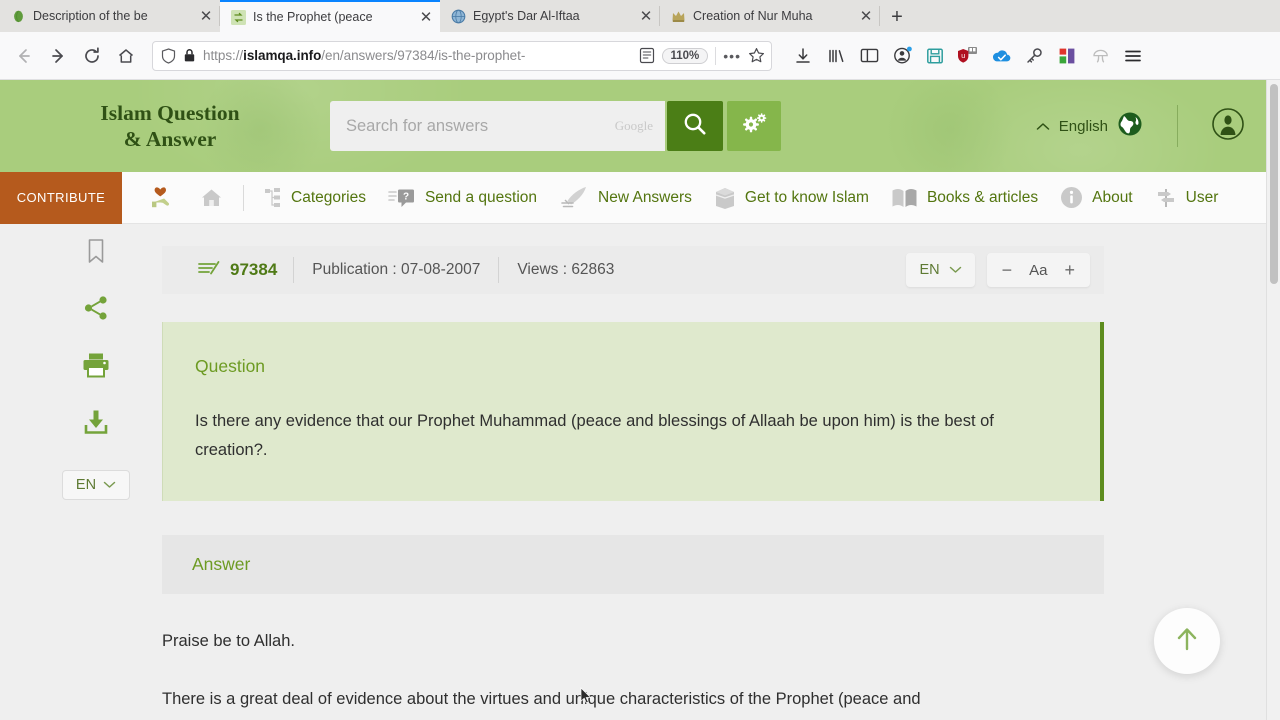  I want to click on font-decrease-button: −, so click(1007, 270).